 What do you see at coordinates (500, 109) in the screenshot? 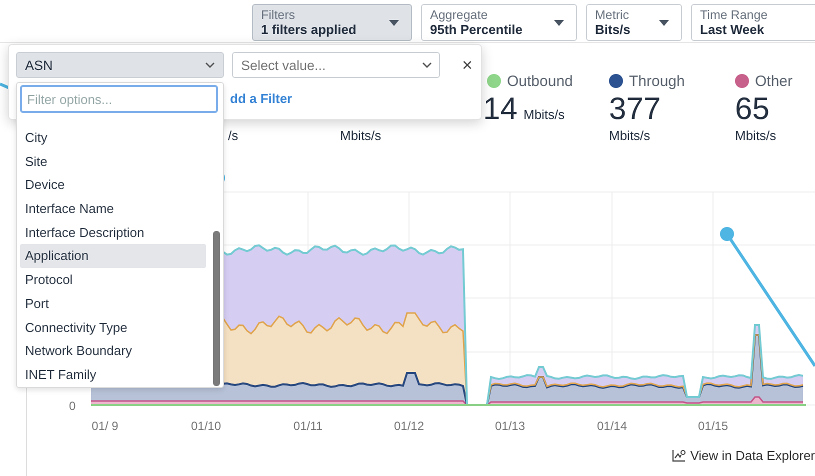
I see `stat-value: 14` at bounding box center [500, 109].